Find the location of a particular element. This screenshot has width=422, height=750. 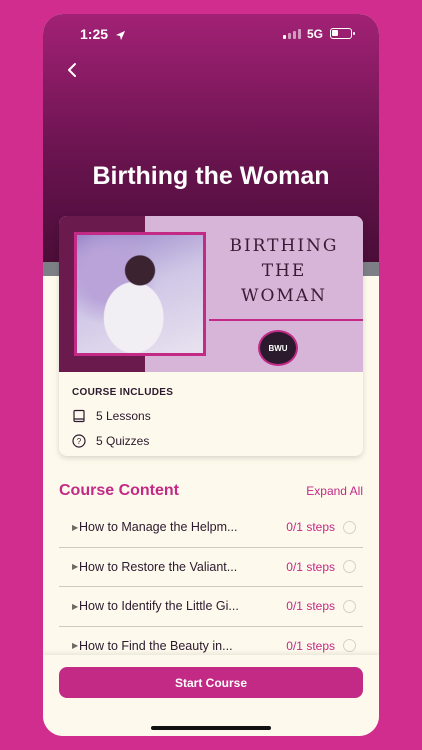

cover-photo is located at coordinates (140, 294).